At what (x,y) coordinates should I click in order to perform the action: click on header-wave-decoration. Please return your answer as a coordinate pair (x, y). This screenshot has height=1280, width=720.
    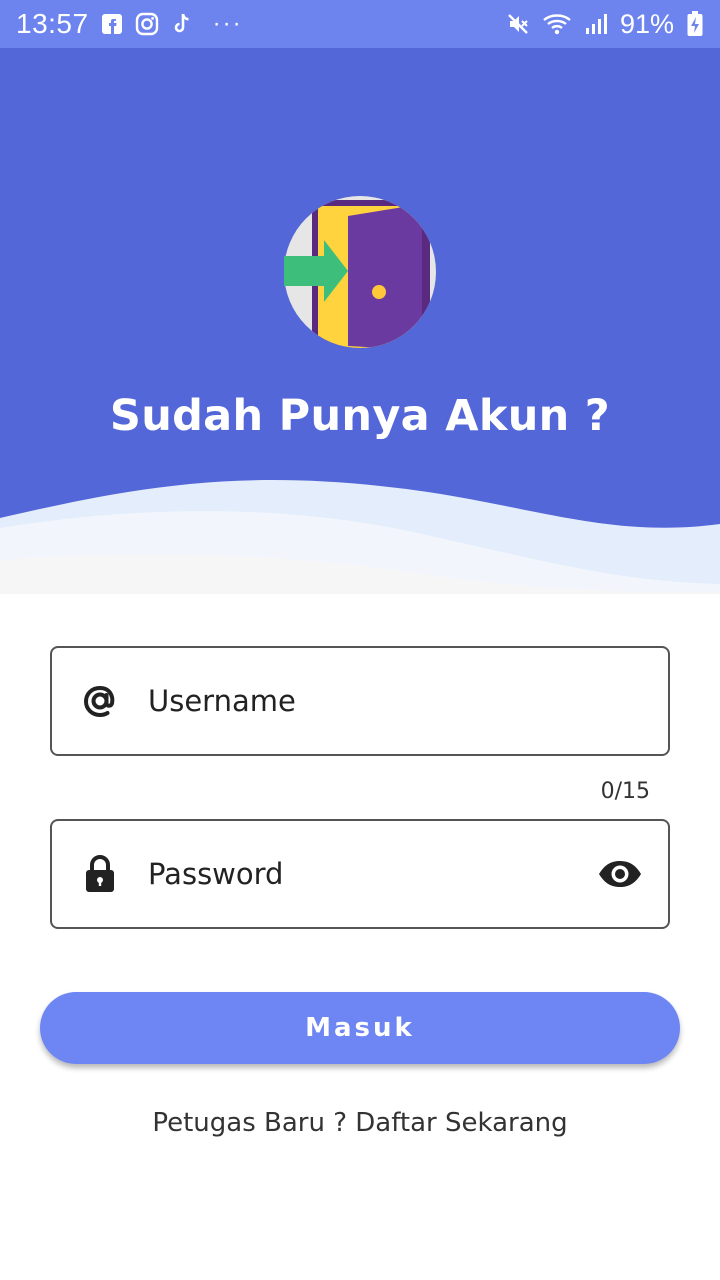
    Looking at the image, I should click on (360, 537).